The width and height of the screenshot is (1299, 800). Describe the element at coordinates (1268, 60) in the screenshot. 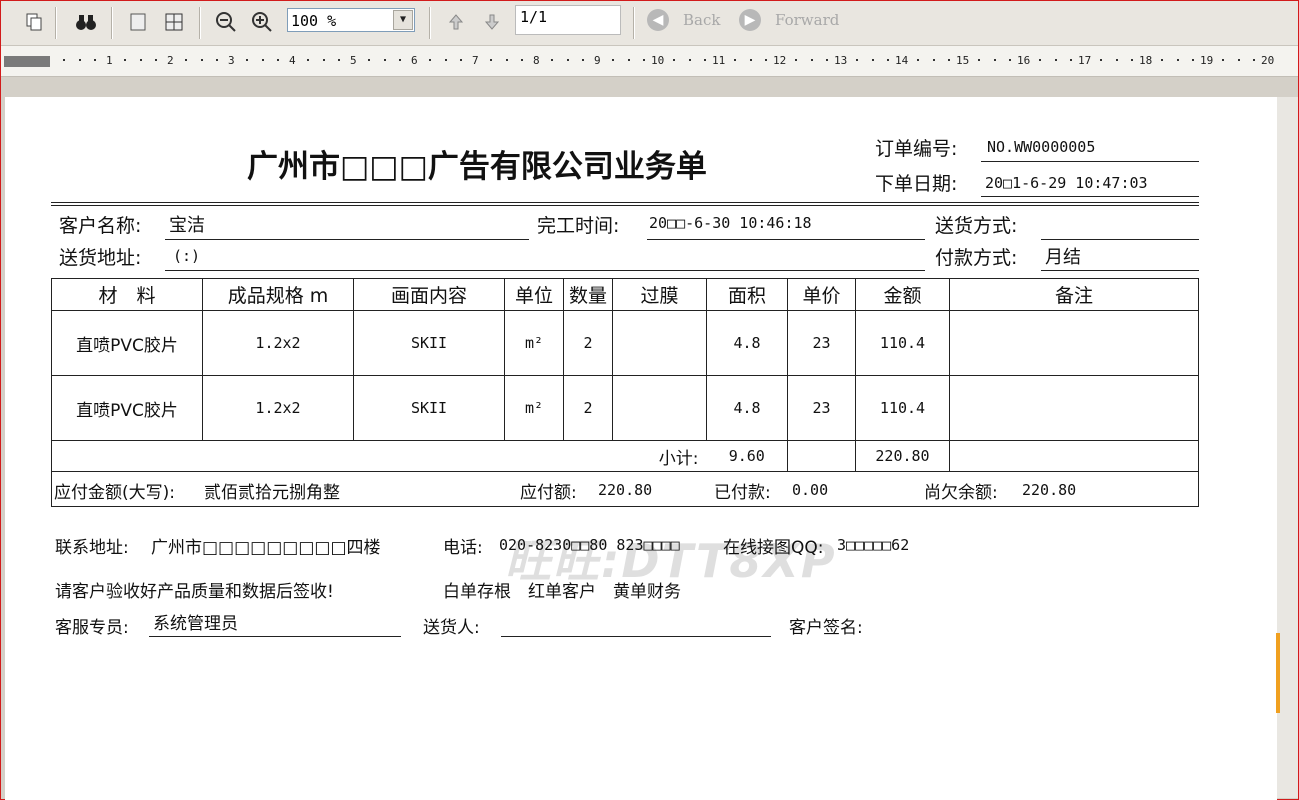

I see `ruler-number: 20` at that location.